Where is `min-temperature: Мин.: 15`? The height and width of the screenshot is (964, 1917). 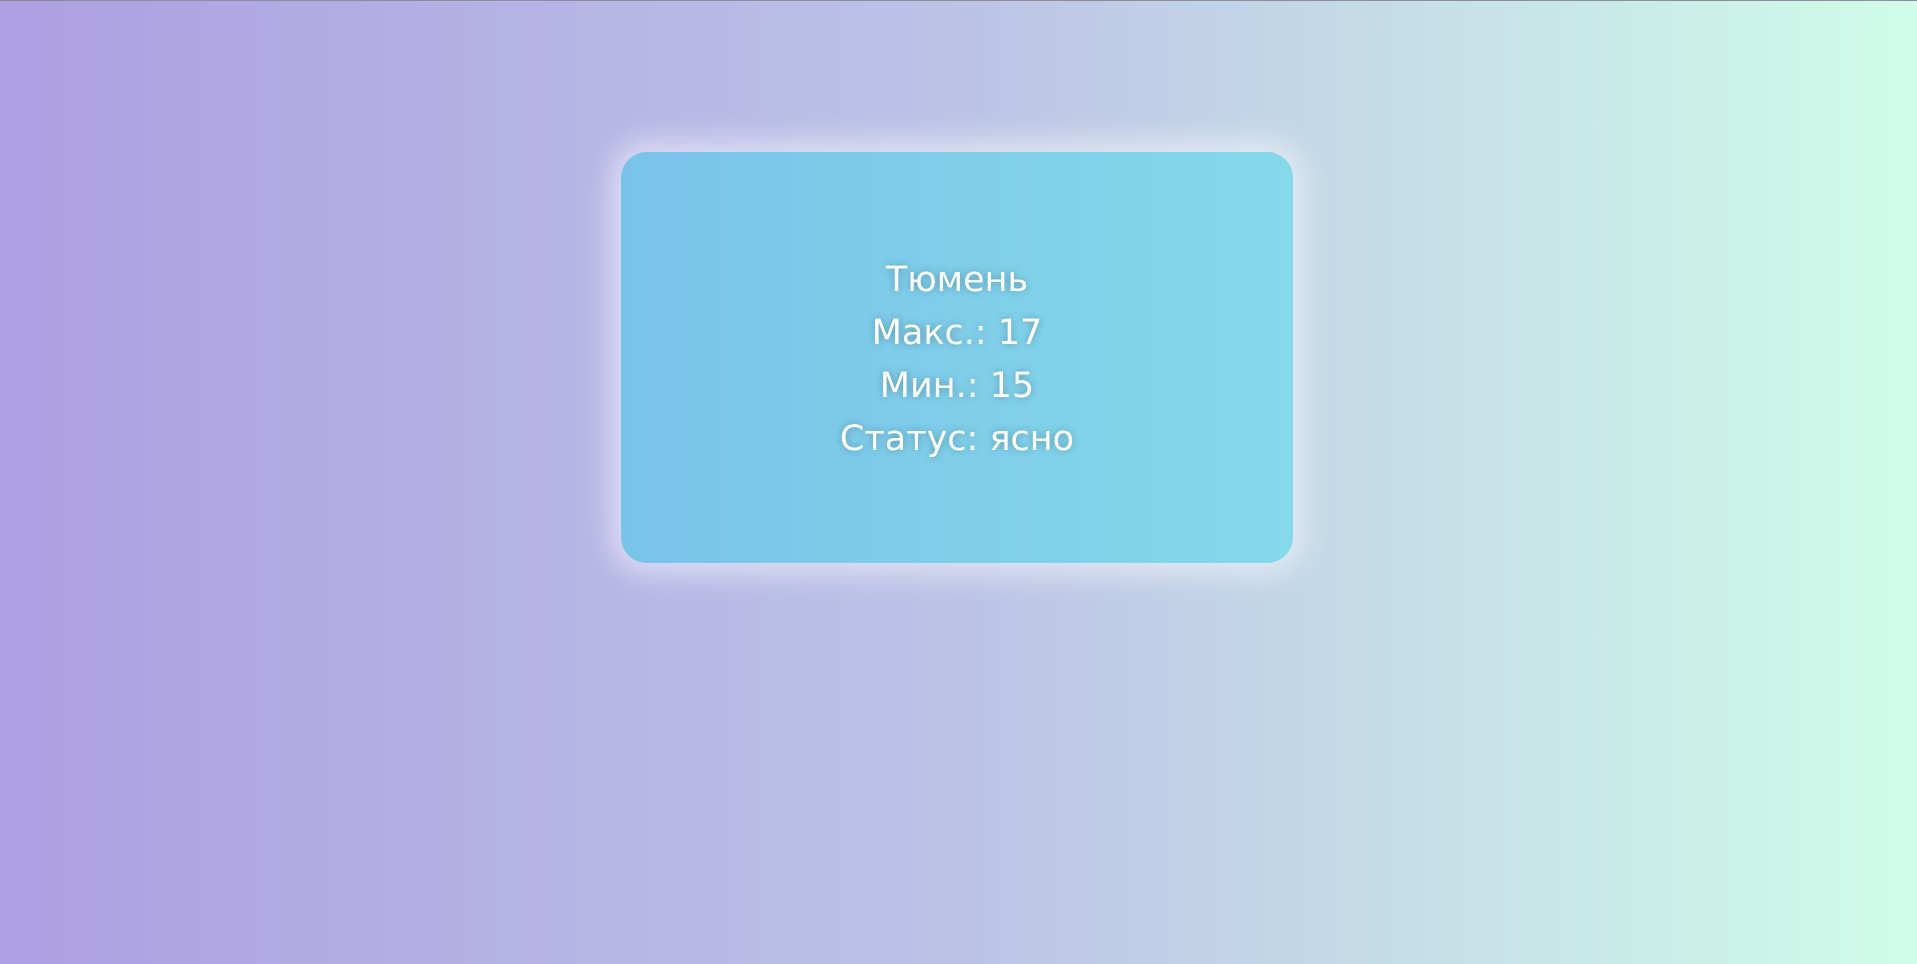
min-temperature: Мин.: 15 is located at coordinates (957, 386).